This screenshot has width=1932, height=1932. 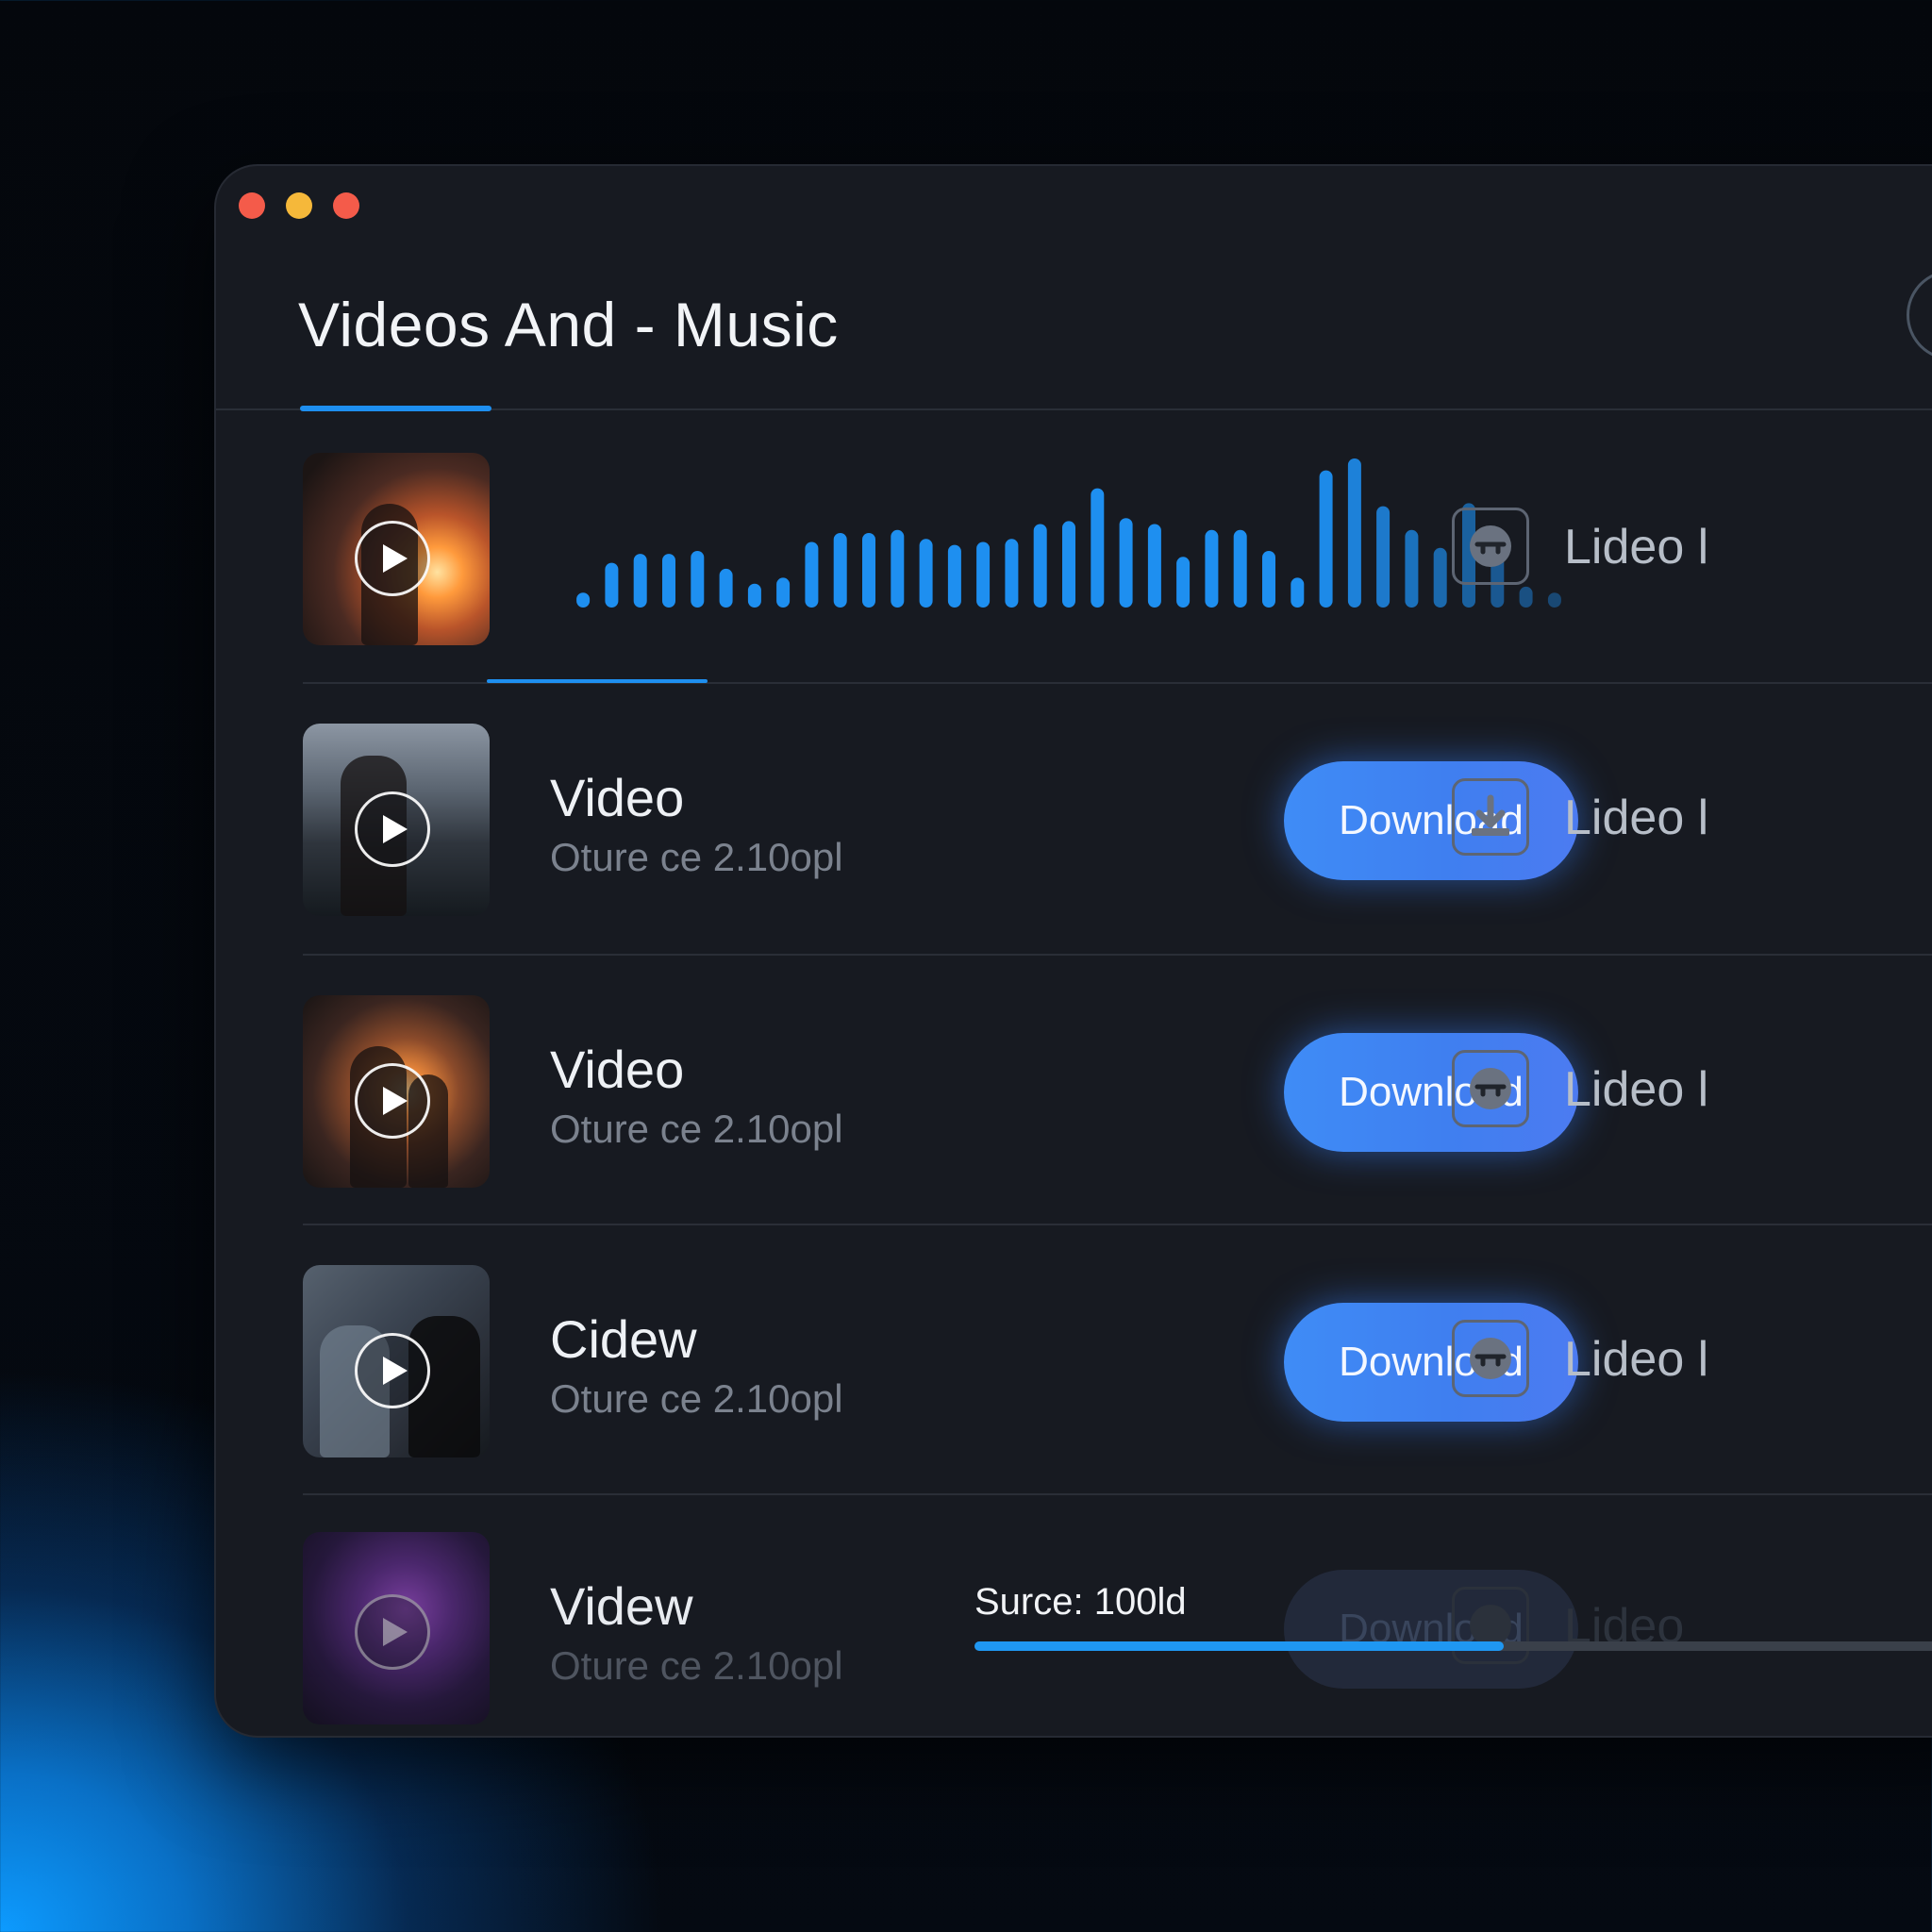 I want to click on download-arrow-icon, so click(x=1491, y=815).